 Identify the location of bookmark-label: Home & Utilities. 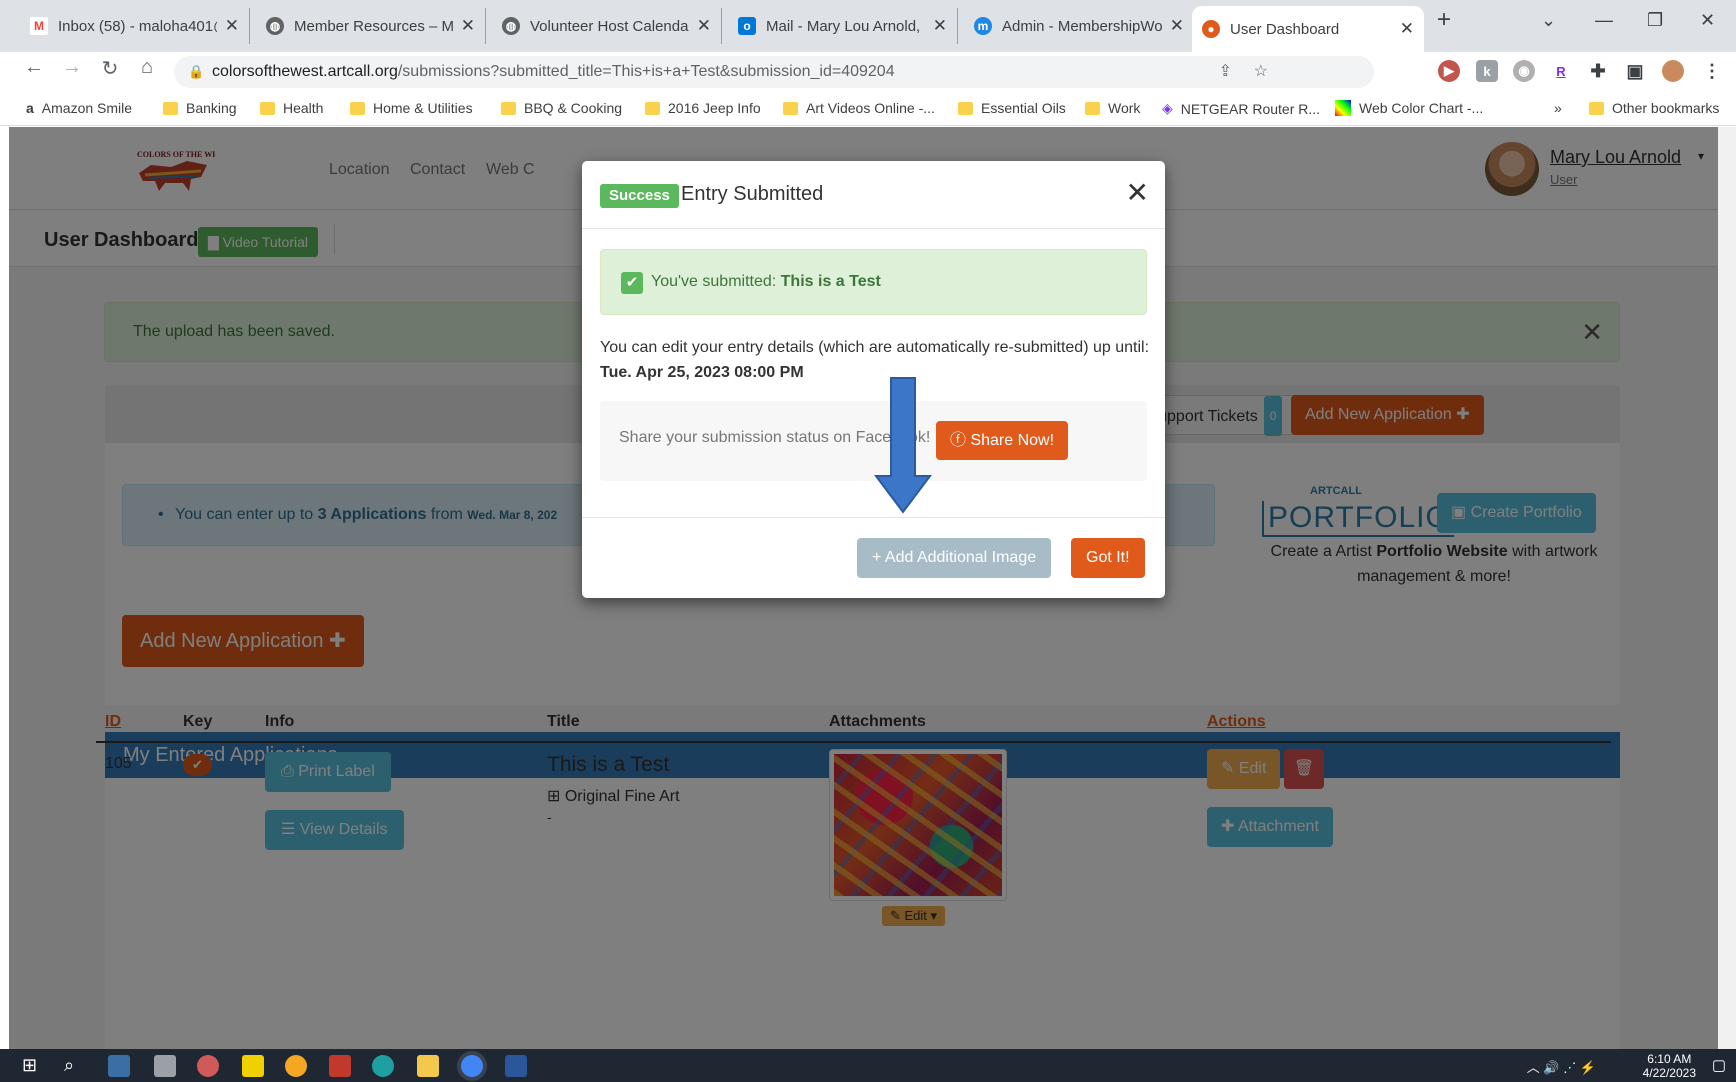
(423, 108).